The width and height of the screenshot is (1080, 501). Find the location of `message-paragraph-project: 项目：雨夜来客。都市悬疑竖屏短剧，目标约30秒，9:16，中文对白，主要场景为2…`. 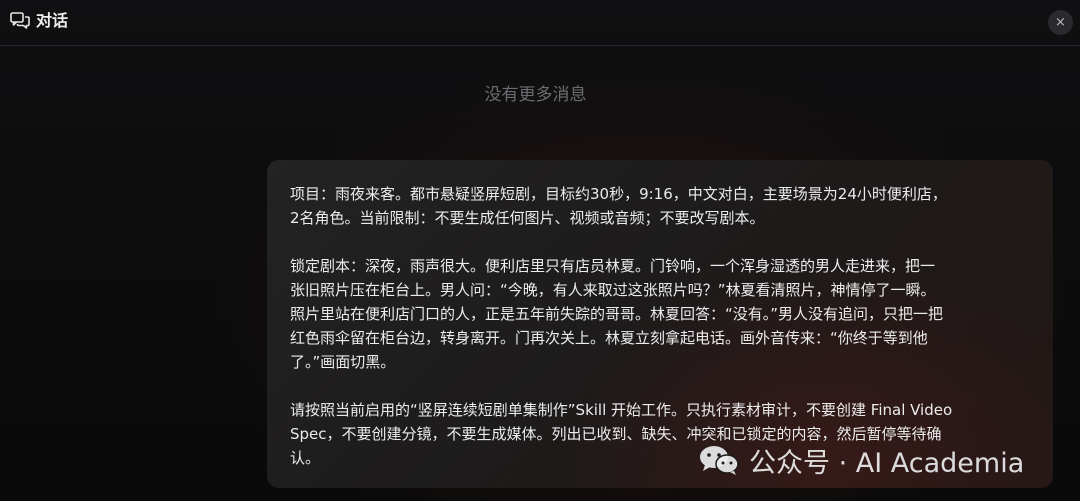

message-paragraph-project: 项目：雨夜来客。都市悬疑竖屏短剧，目标约30秒，9:16，中文对白，主要场景为2… is located at coordinates (618, 206).